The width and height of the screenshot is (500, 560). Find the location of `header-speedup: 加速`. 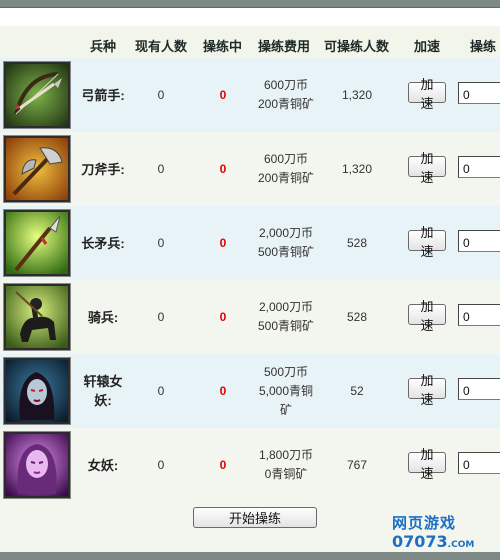

header-speedup: 加速 is located at coordinates (427, 46).